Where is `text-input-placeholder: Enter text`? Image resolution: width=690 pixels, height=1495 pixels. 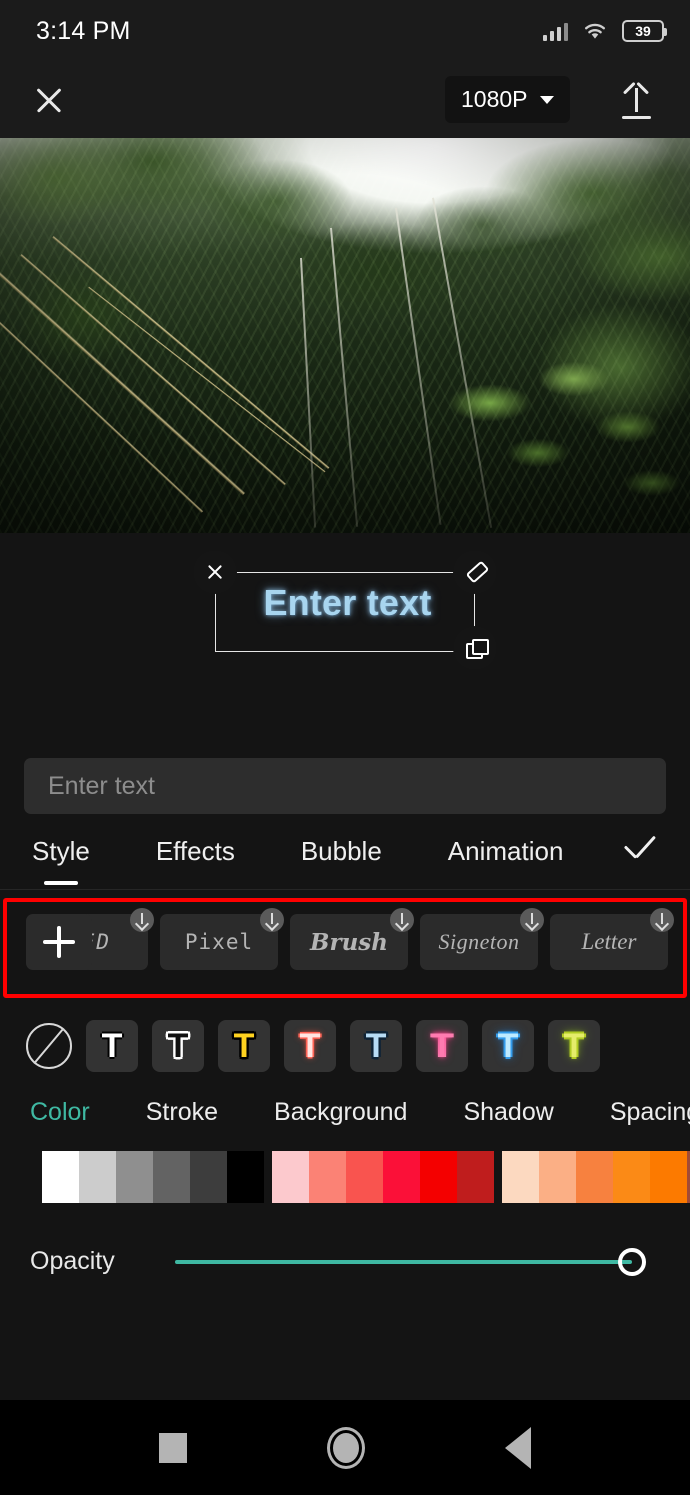 text-input-placeholder: Enter text is located at coordinates (101, 785).